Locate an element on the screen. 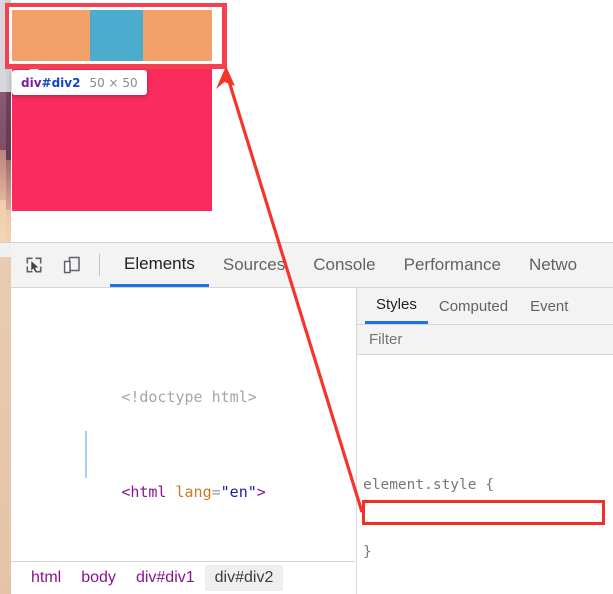 Image resolution: width=613 pixels, height=594 pixels. toolbar-separator is located at coordinates (99, 265).